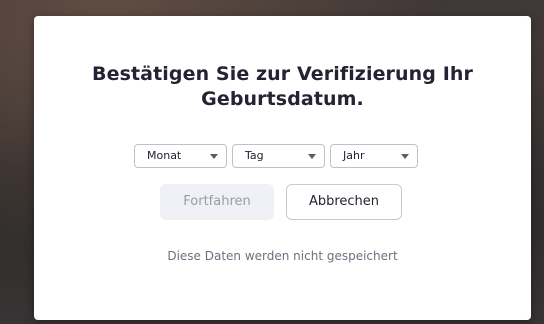  I want to click on cancel-button: Abbrechen, so click(344, 202).